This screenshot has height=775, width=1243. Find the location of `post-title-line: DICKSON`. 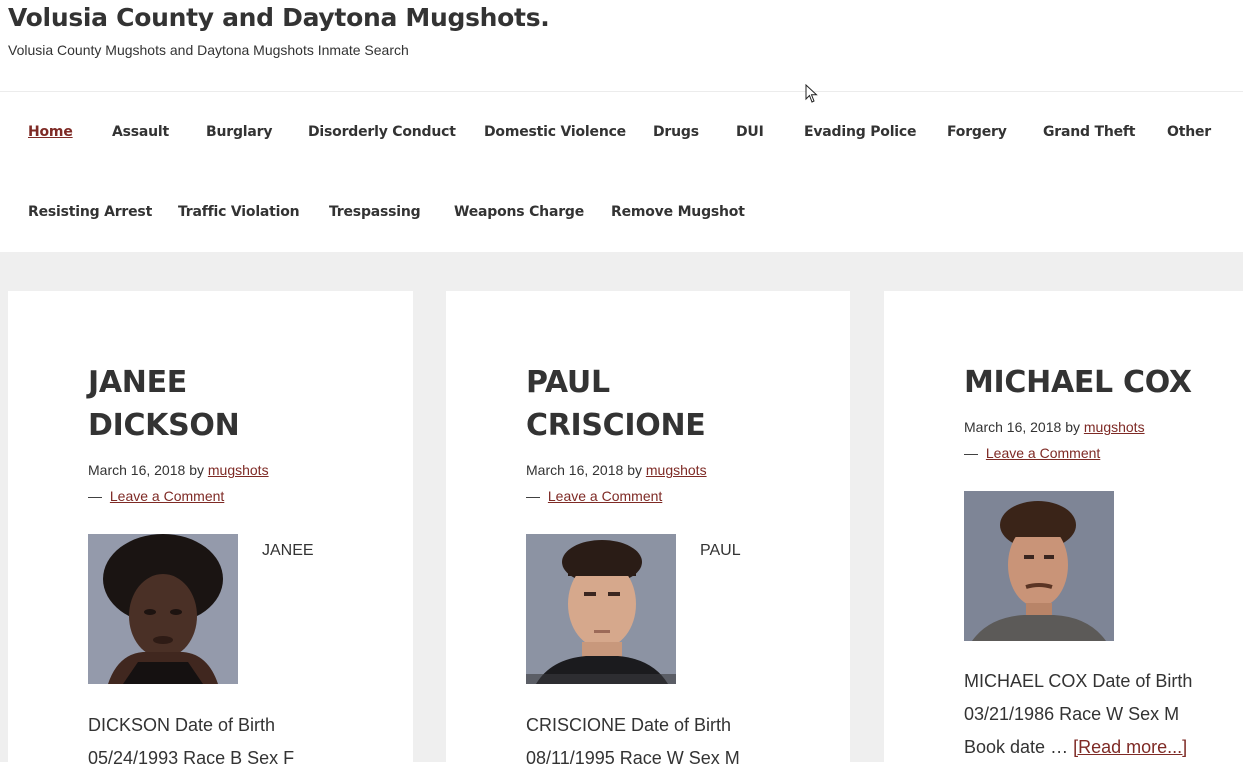

post-title-line: DICKSON is located at coordinates (164, 425).